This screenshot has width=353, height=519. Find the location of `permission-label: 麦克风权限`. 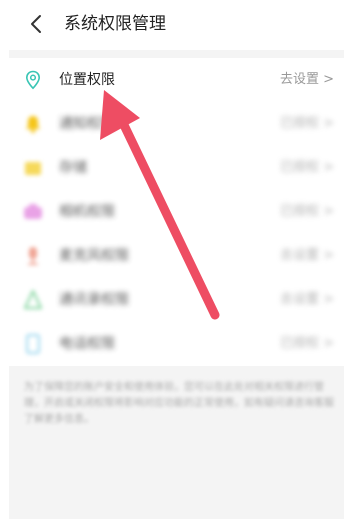

permission-label: 麦克风权限 is located at coordinates (94, 256).